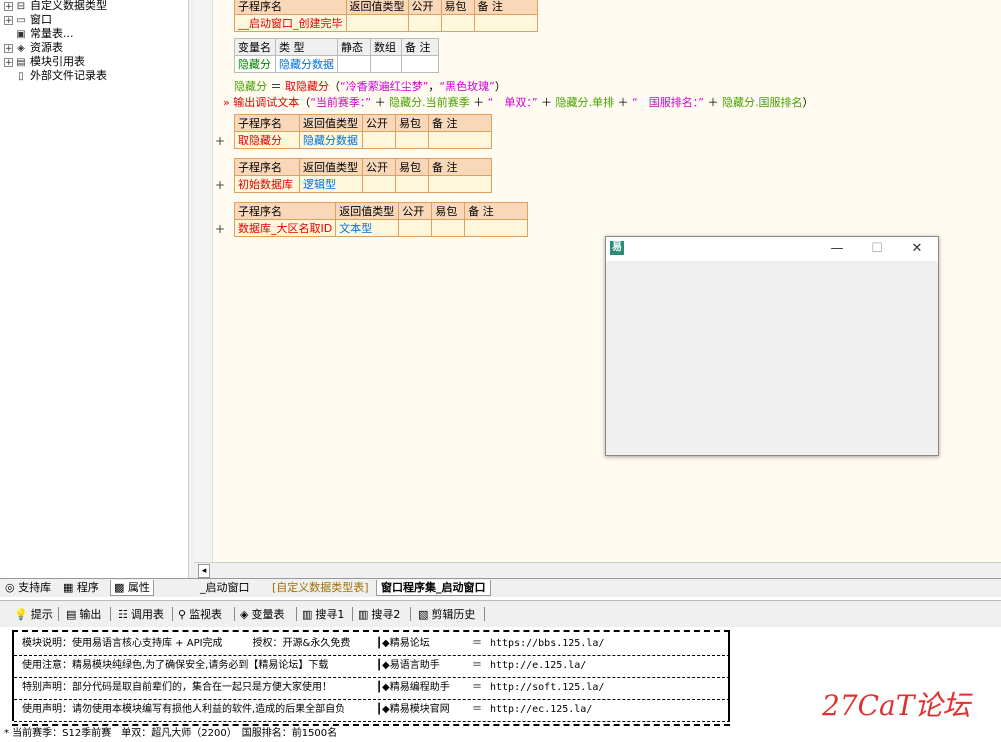 Image resolution: width=1001 pixels, height=742 pixels. I want to click on constant-icon: ▣, so click(21, 34).